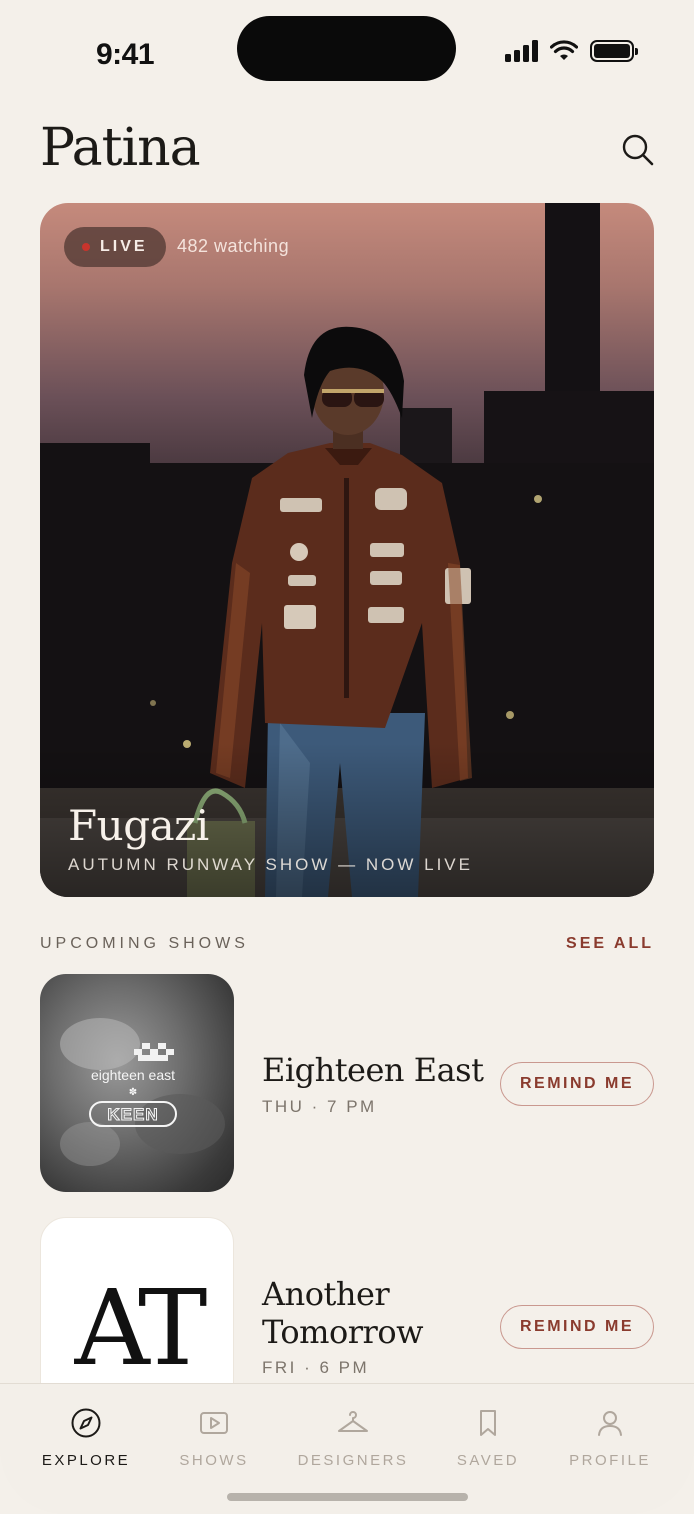  What do you see at coordinates (488, 1437) in the screenshot?
I see `tab-saved: SAVED` at bounding box center [488, 1437].